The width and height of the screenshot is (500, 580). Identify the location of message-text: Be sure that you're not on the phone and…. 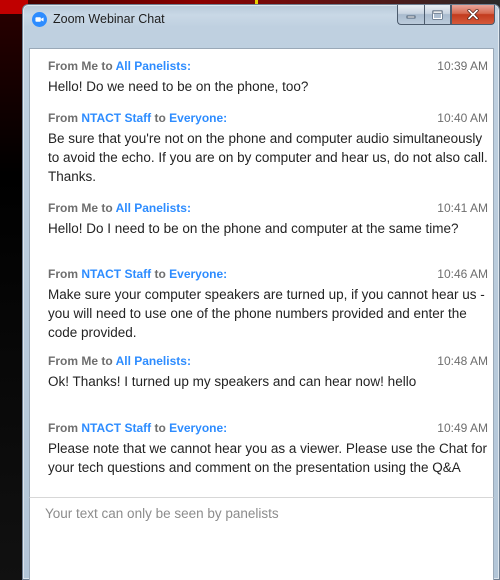
(268, 157).